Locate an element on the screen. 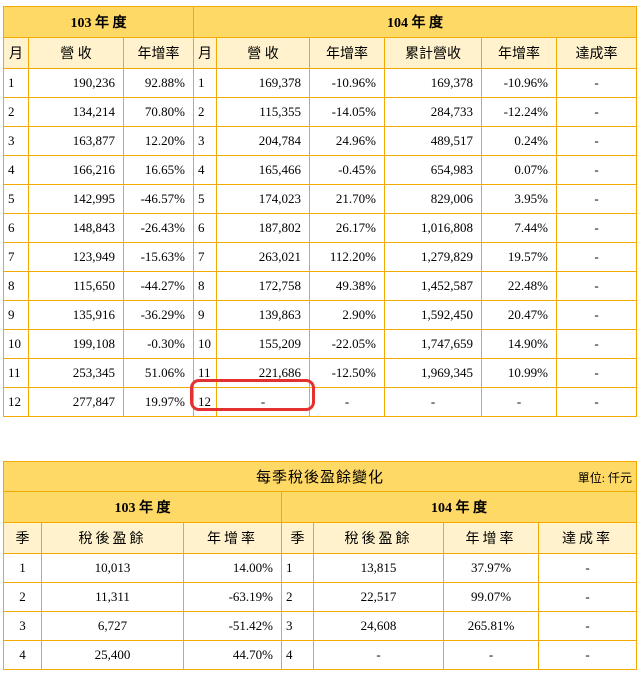 The height and width of the screenshot is (679, 641). revenue-cell: 123,949 is located at coordinates (76, 257).